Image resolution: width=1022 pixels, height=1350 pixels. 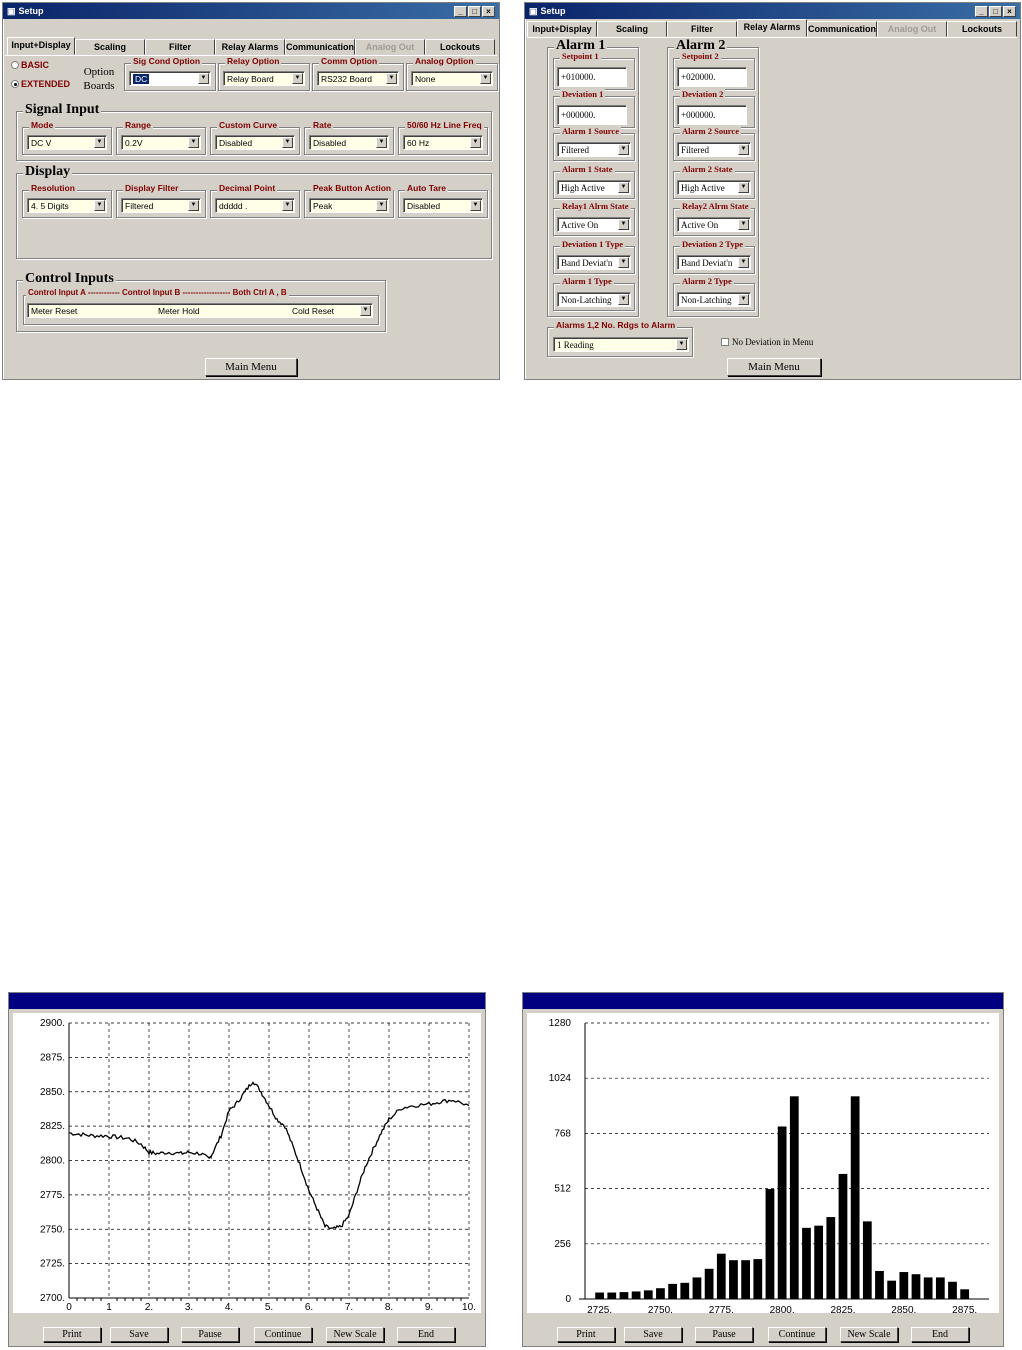 I want to click on radio-extended: EXTENDED, so click(x=40, y=84).